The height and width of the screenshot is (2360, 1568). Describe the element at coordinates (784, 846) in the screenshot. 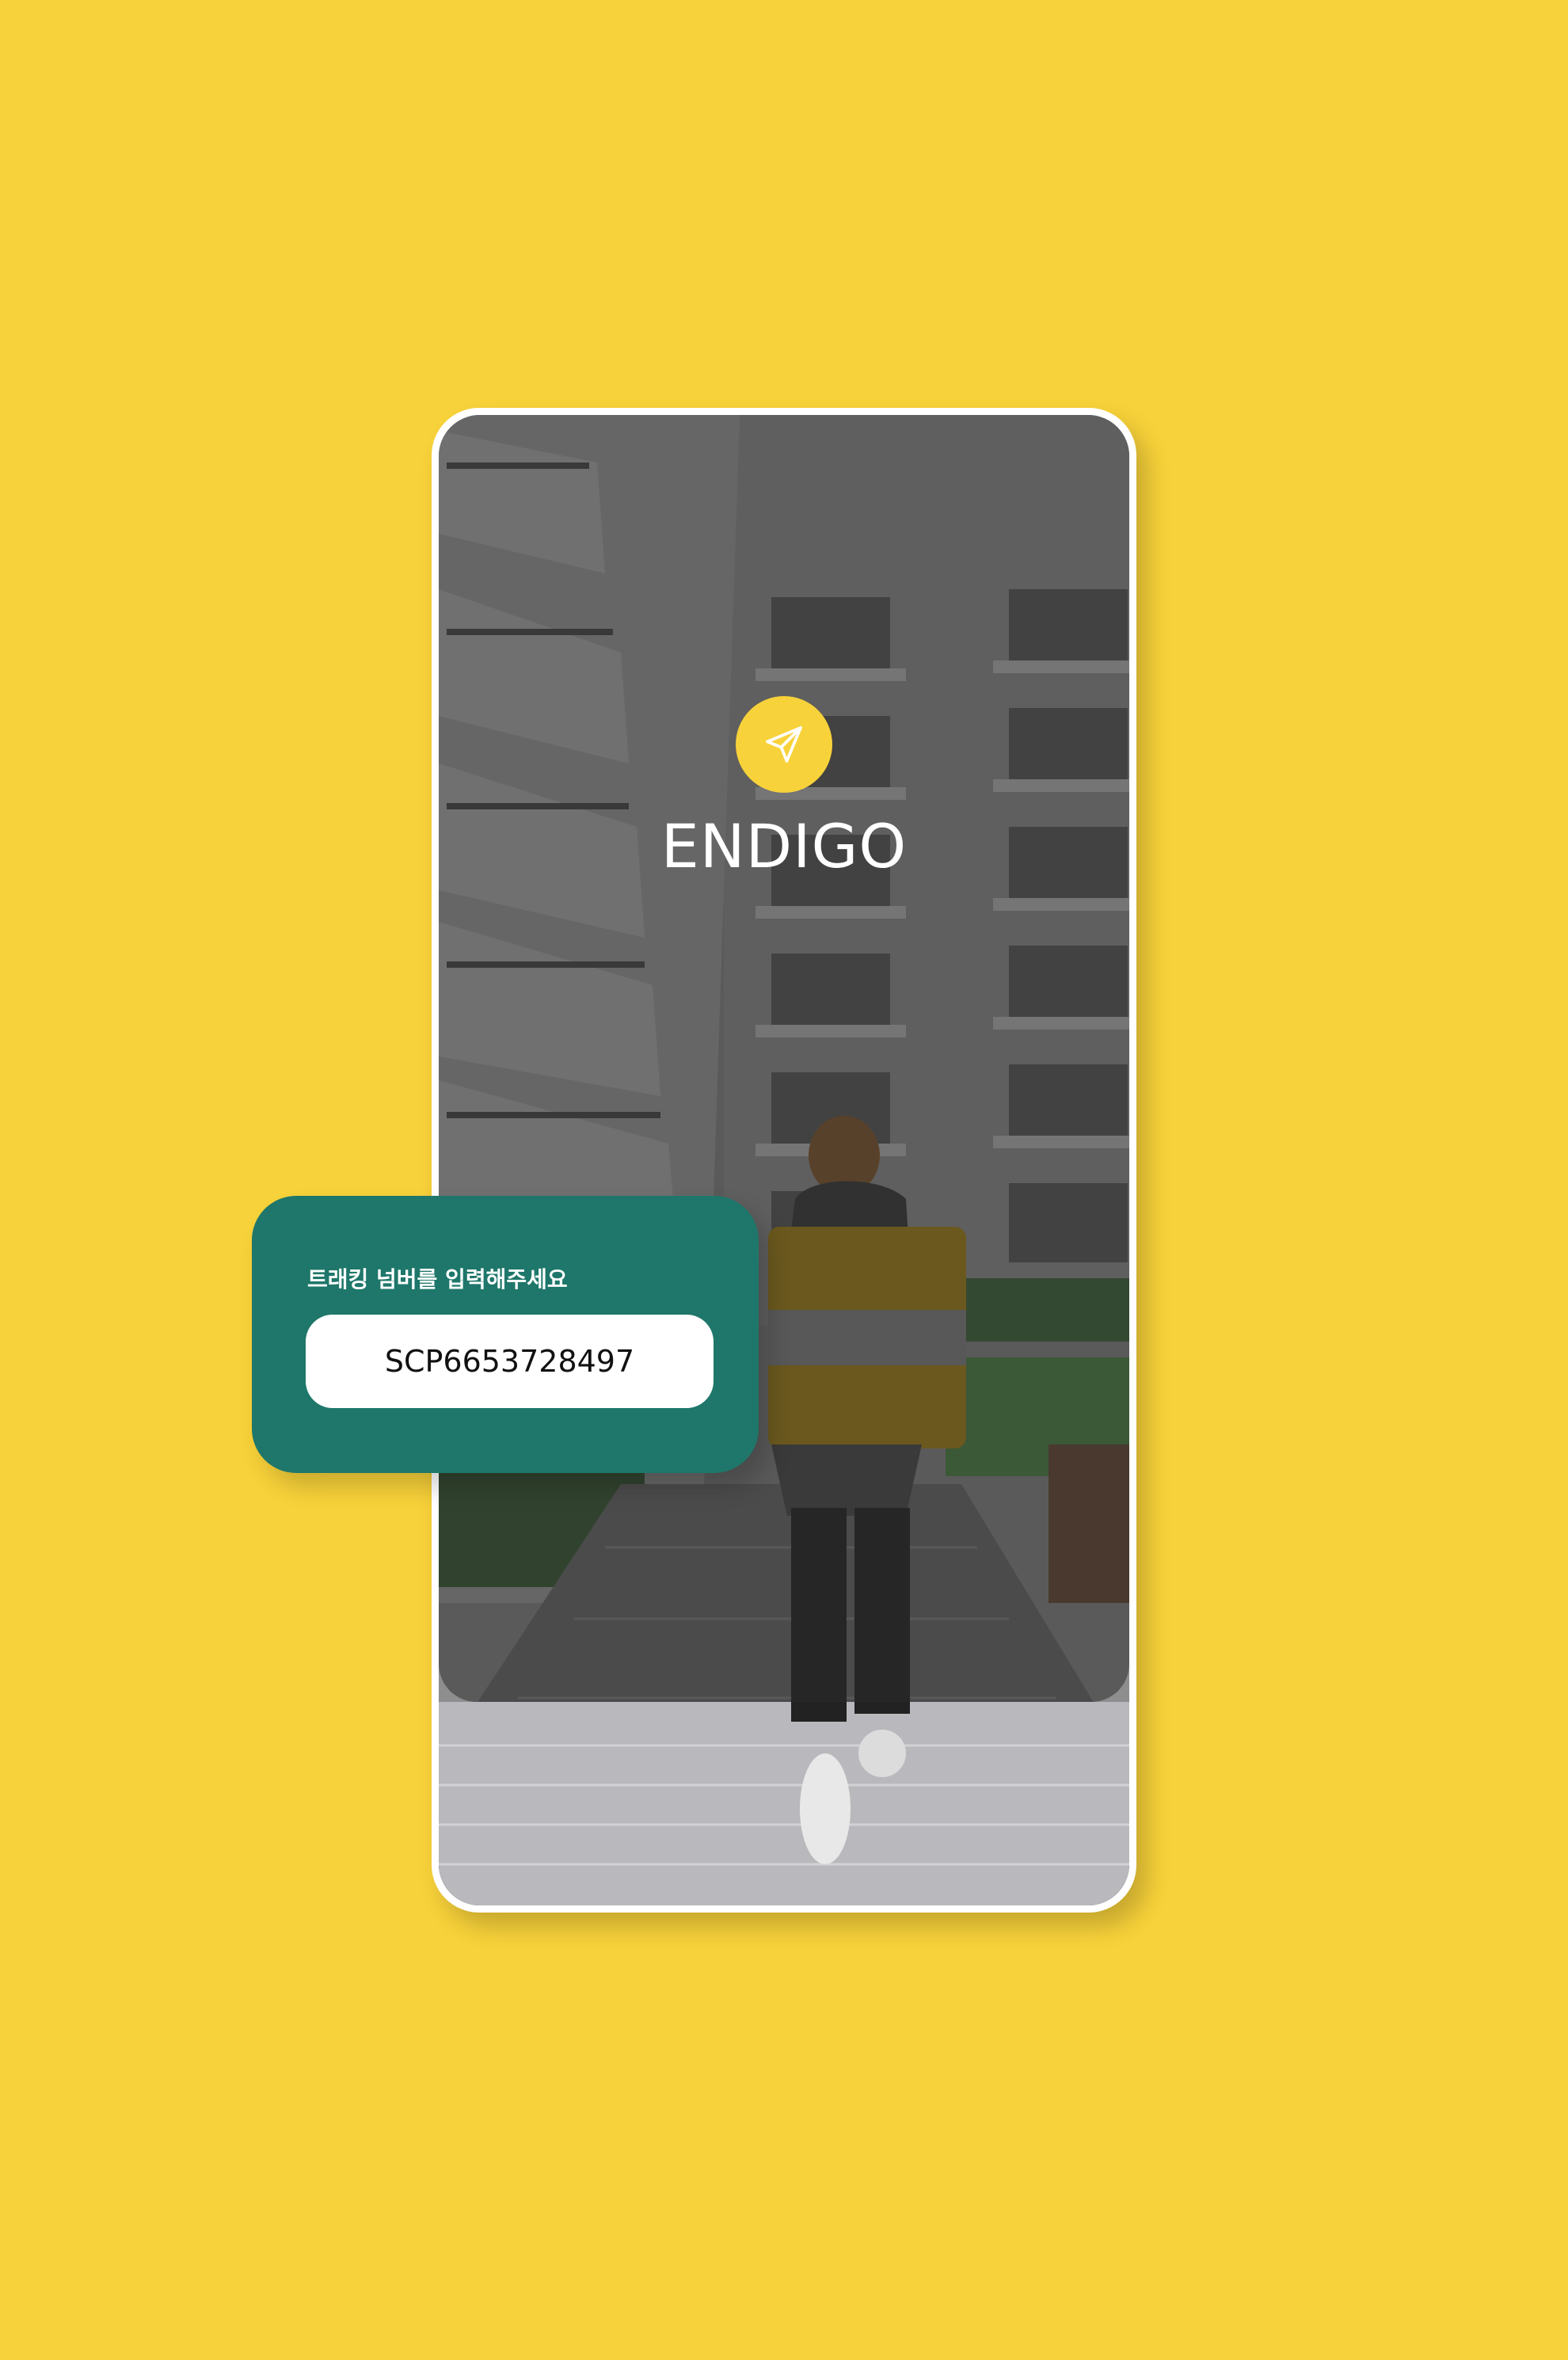

I see `brand-title: ENDIGO` at that location.